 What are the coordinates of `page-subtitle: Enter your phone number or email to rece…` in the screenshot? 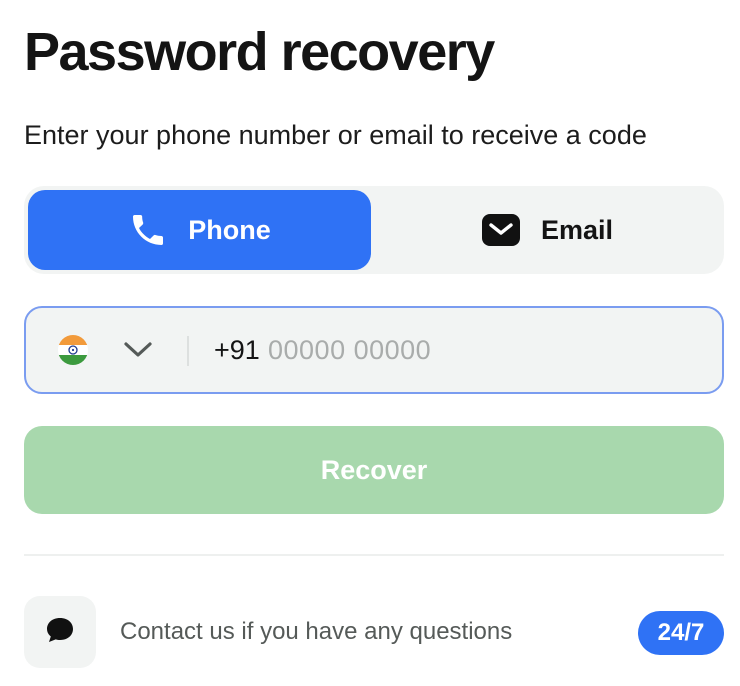 It's located at (335, 135).